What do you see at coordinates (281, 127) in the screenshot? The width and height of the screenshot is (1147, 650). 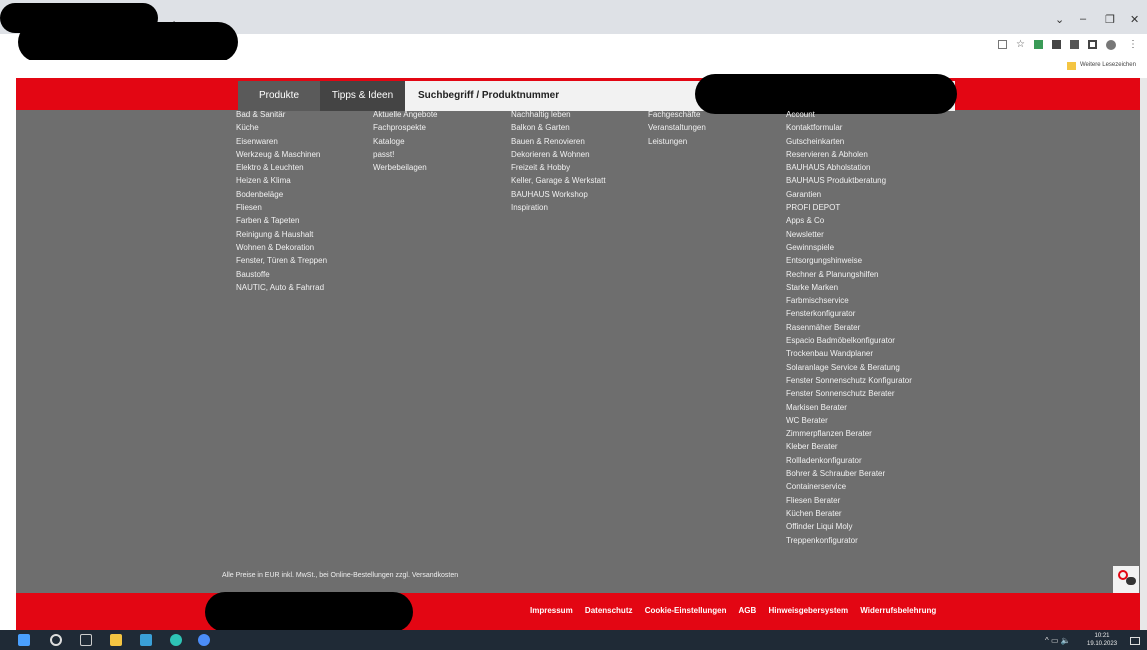 I see `link-kueche: Küche` at bounding box center [281, 127].